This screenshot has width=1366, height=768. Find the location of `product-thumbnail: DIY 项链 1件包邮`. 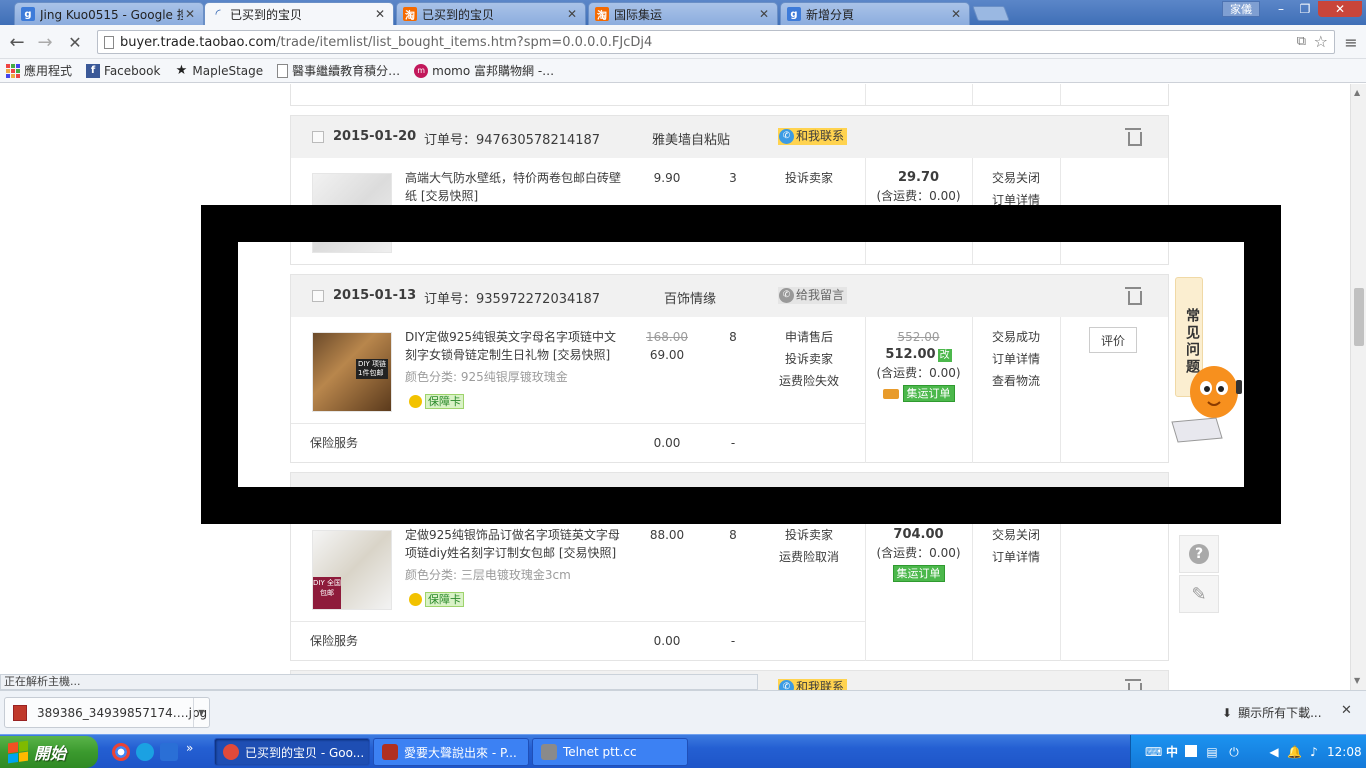

product-thumbnail: DIY 项链 1件包邮 is located at coordinates (352, 372).